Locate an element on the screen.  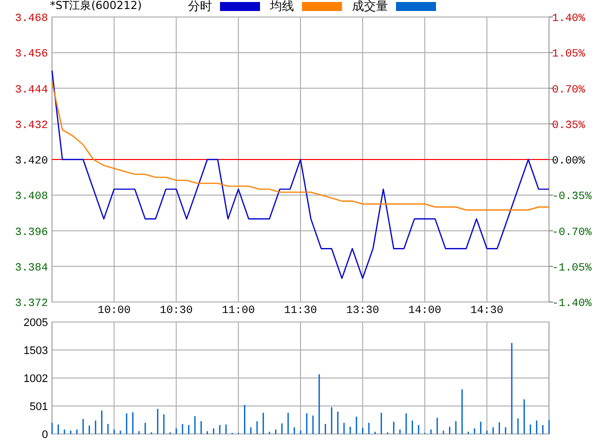
axis-label: -0.70% is located at coordinates (572, 232).